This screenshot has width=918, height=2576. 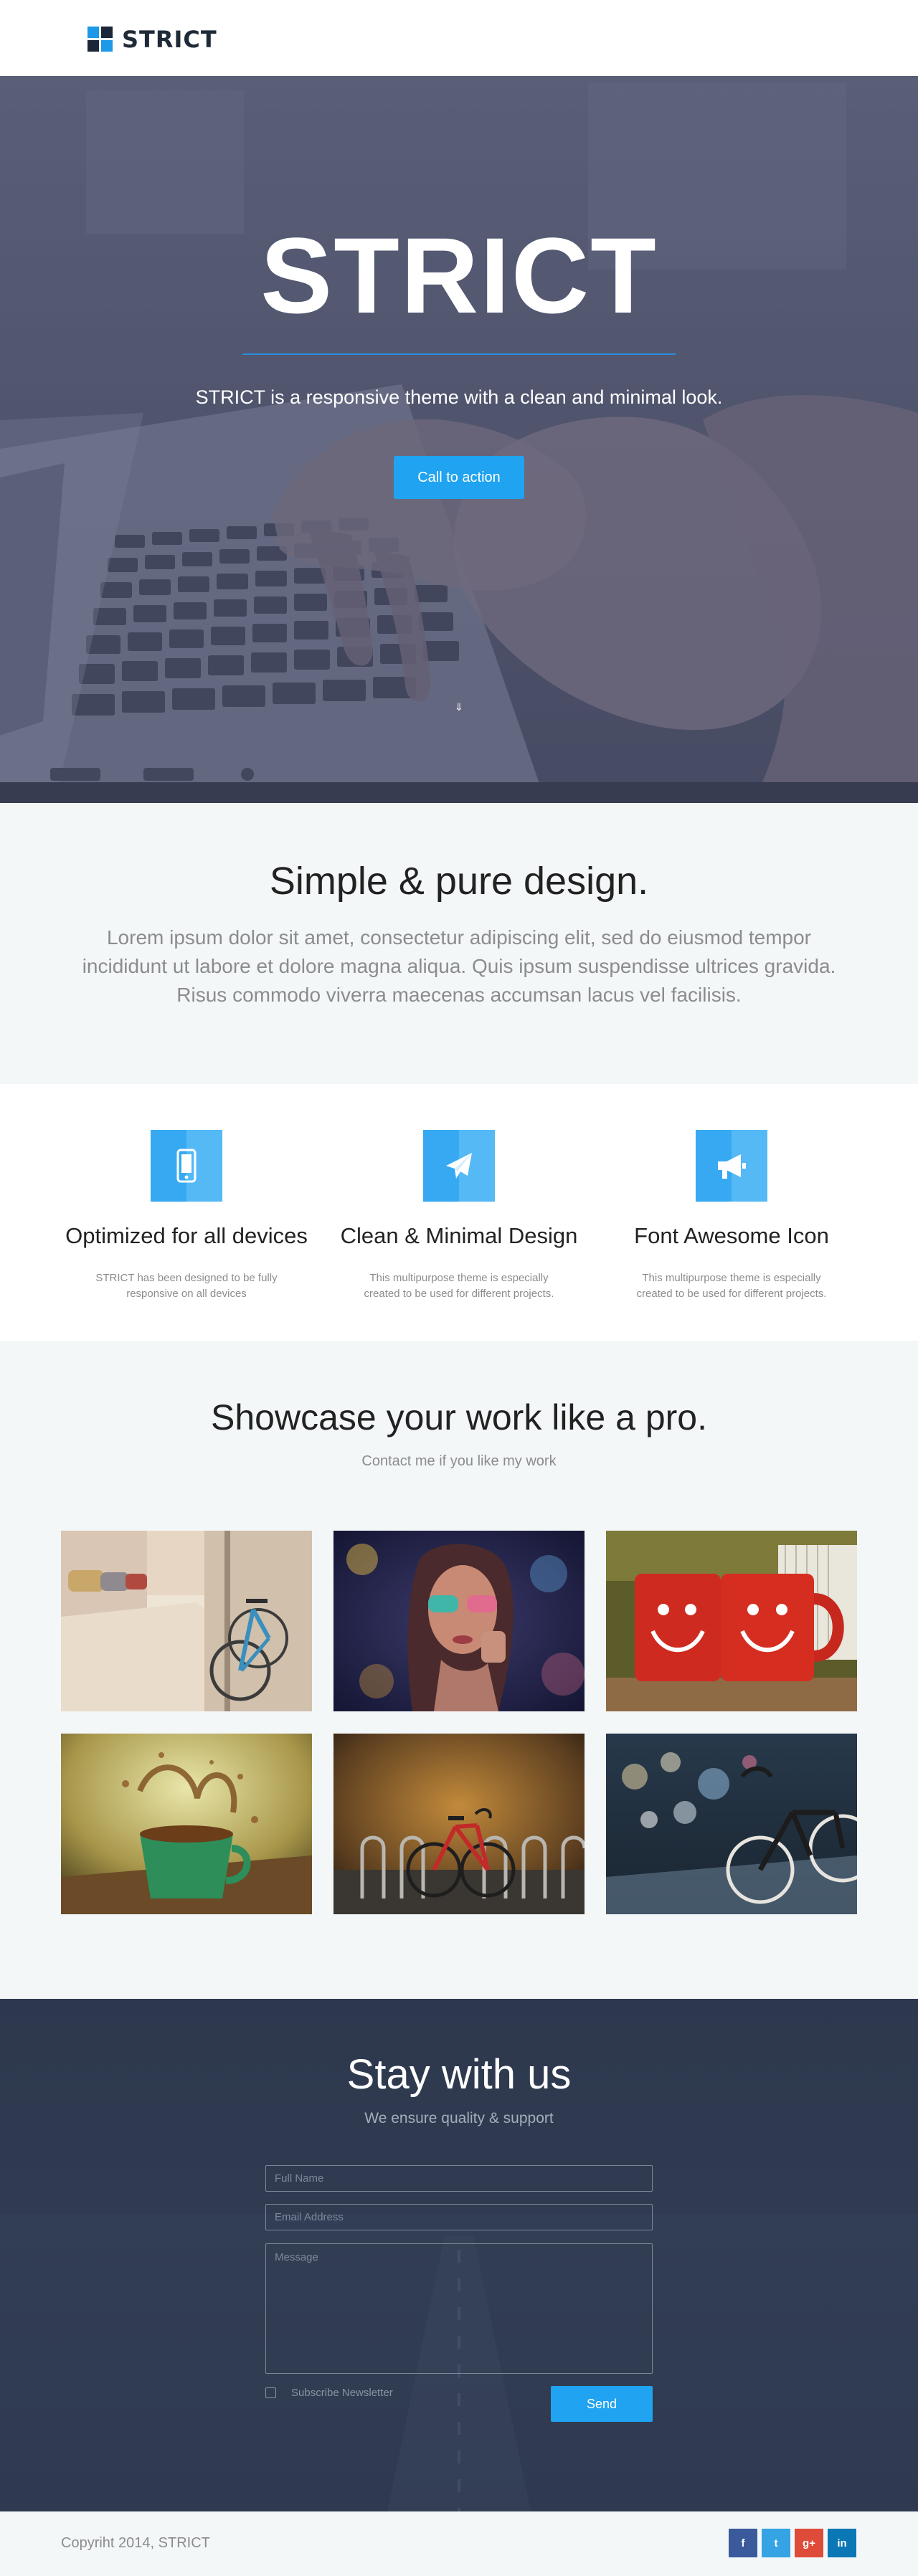 What do you see at coordinates (459, 2118) in the screenshot?
I see `contact-subheading: We ensure quality & support` at bounding box center [459, 2118].